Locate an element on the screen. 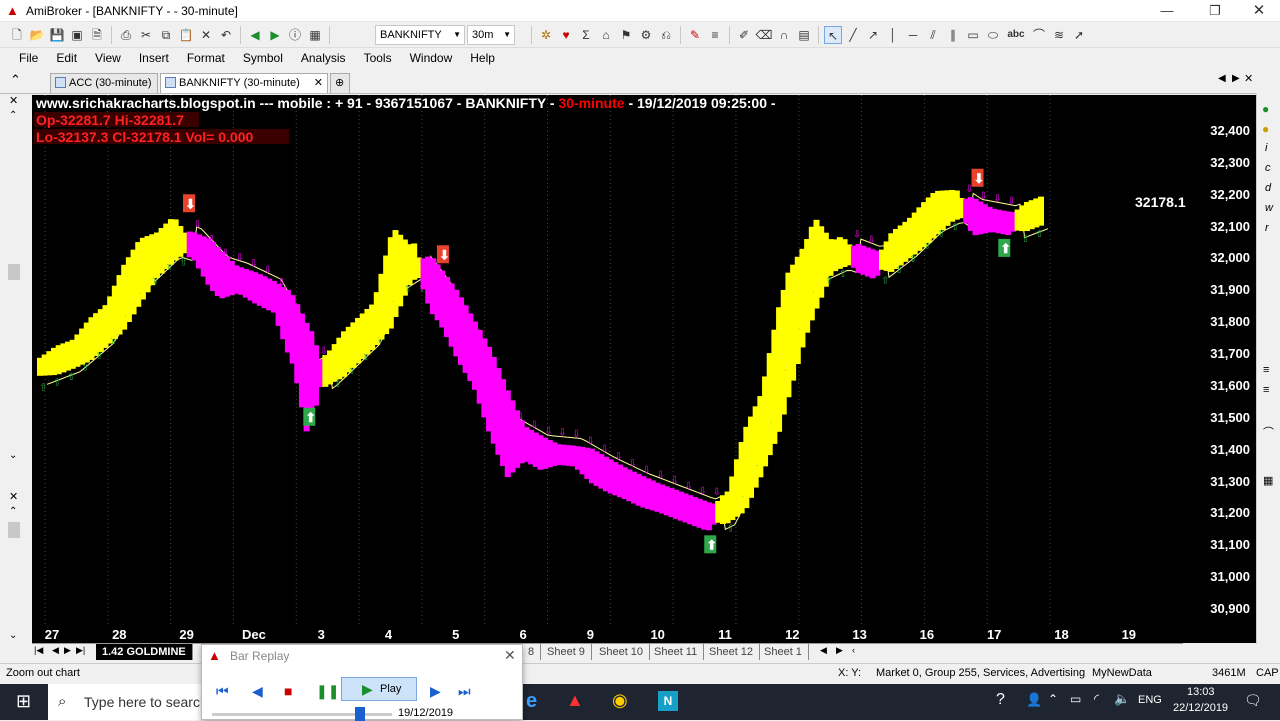 The image size is (1280, 721). ray-icon: ↗ is located at coordinates (873, 35).